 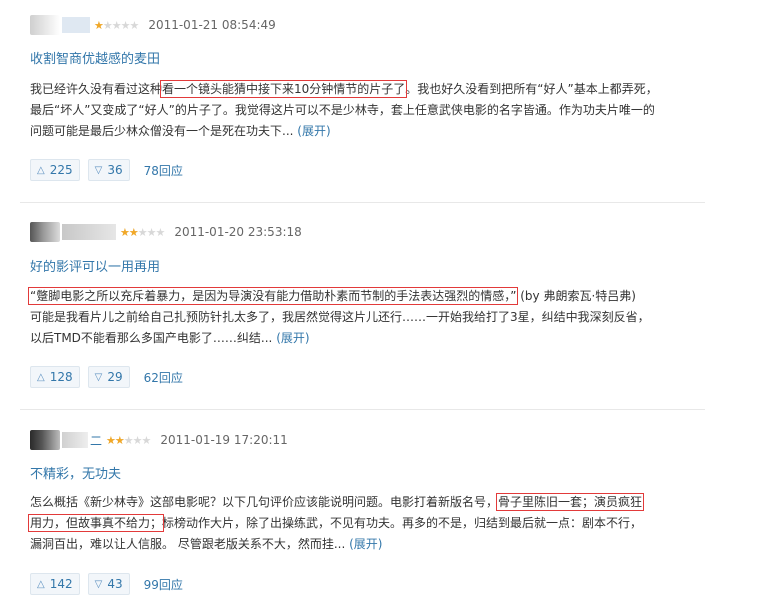 What do you see at coordinates (55, 377) in the screenshot?
I see `upvote-button: △ 128` at bounding box center [55, 377].